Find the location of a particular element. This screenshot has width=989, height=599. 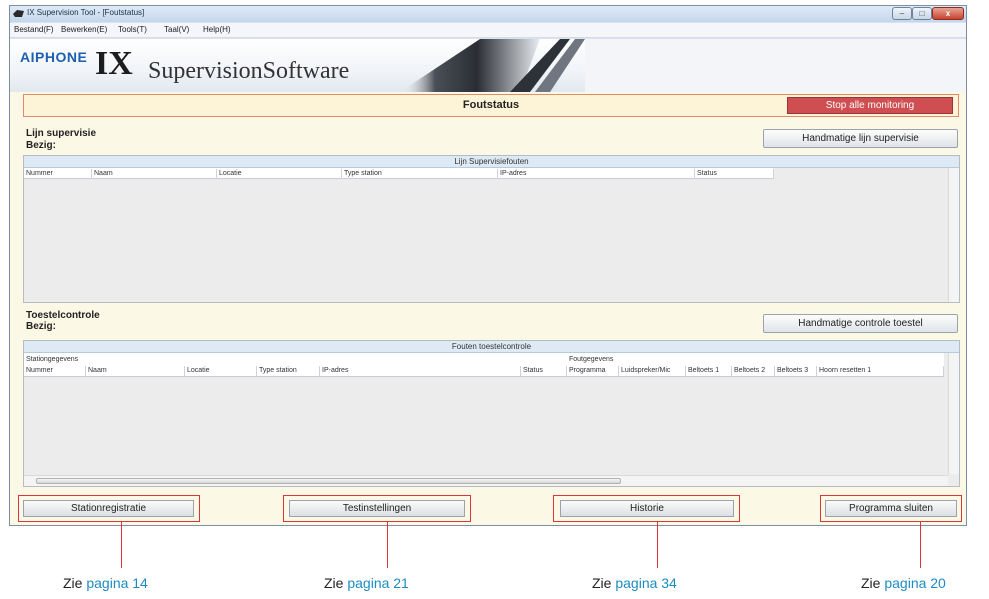

menu-tools: Tools(T) is located at coordinates (132, 29).